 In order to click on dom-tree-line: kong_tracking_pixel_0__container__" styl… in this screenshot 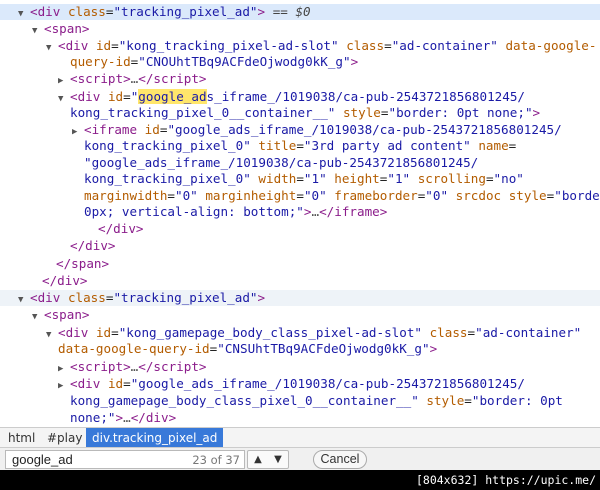, I will do `click(300, 113)`.